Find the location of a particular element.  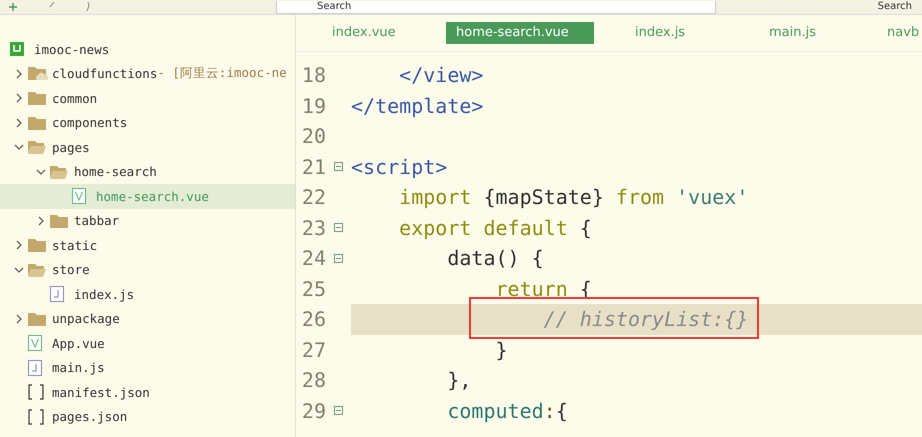

code-line: }, is located at coordinates (459, 380).